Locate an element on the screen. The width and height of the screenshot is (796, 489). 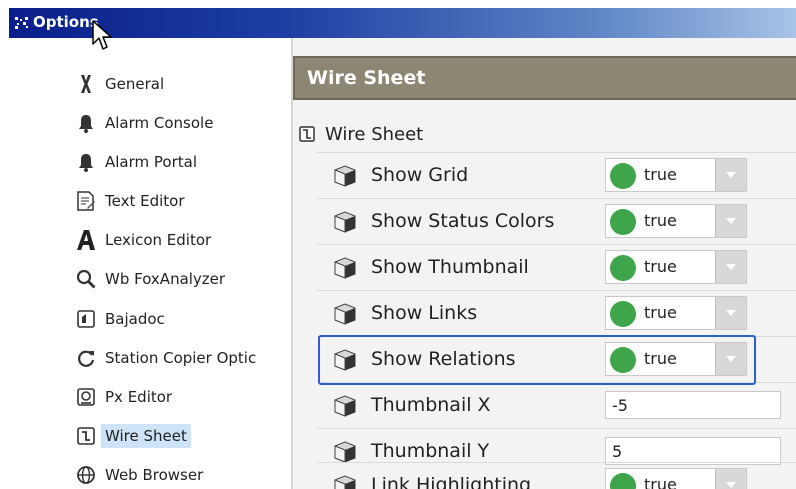
sidebar-item-label: Wb FoxAnalyzer is located at coordinates (165, 279).